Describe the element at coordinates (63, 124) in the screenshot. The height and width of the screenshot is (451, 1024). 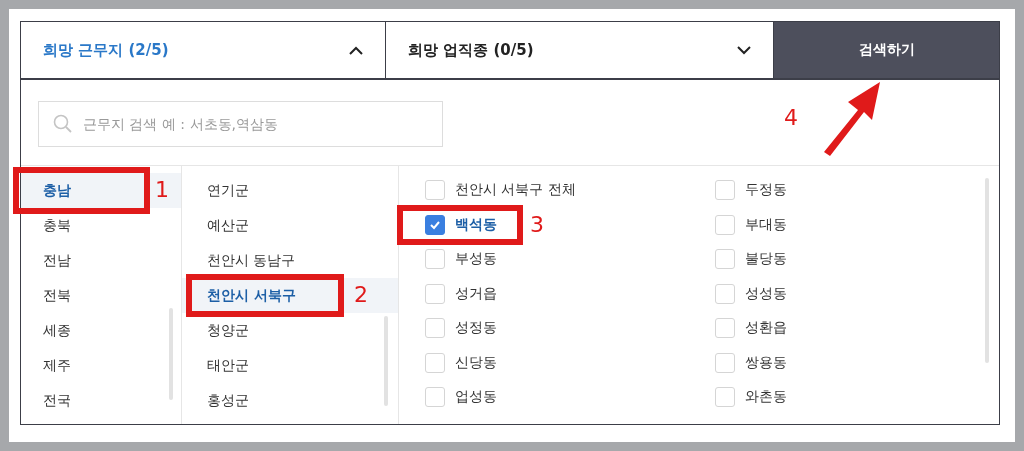
I see `search-icon` at that location.